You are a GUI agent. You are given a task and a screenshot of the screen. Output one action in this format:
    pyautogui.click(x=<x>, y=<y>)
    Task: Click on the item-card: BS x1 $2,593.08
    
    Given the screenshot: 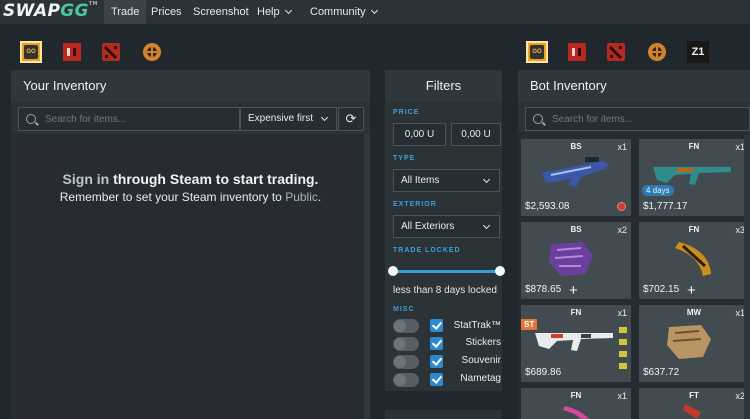 What is the action you would take?
    pyautogui.click(x=576, y=177)
    